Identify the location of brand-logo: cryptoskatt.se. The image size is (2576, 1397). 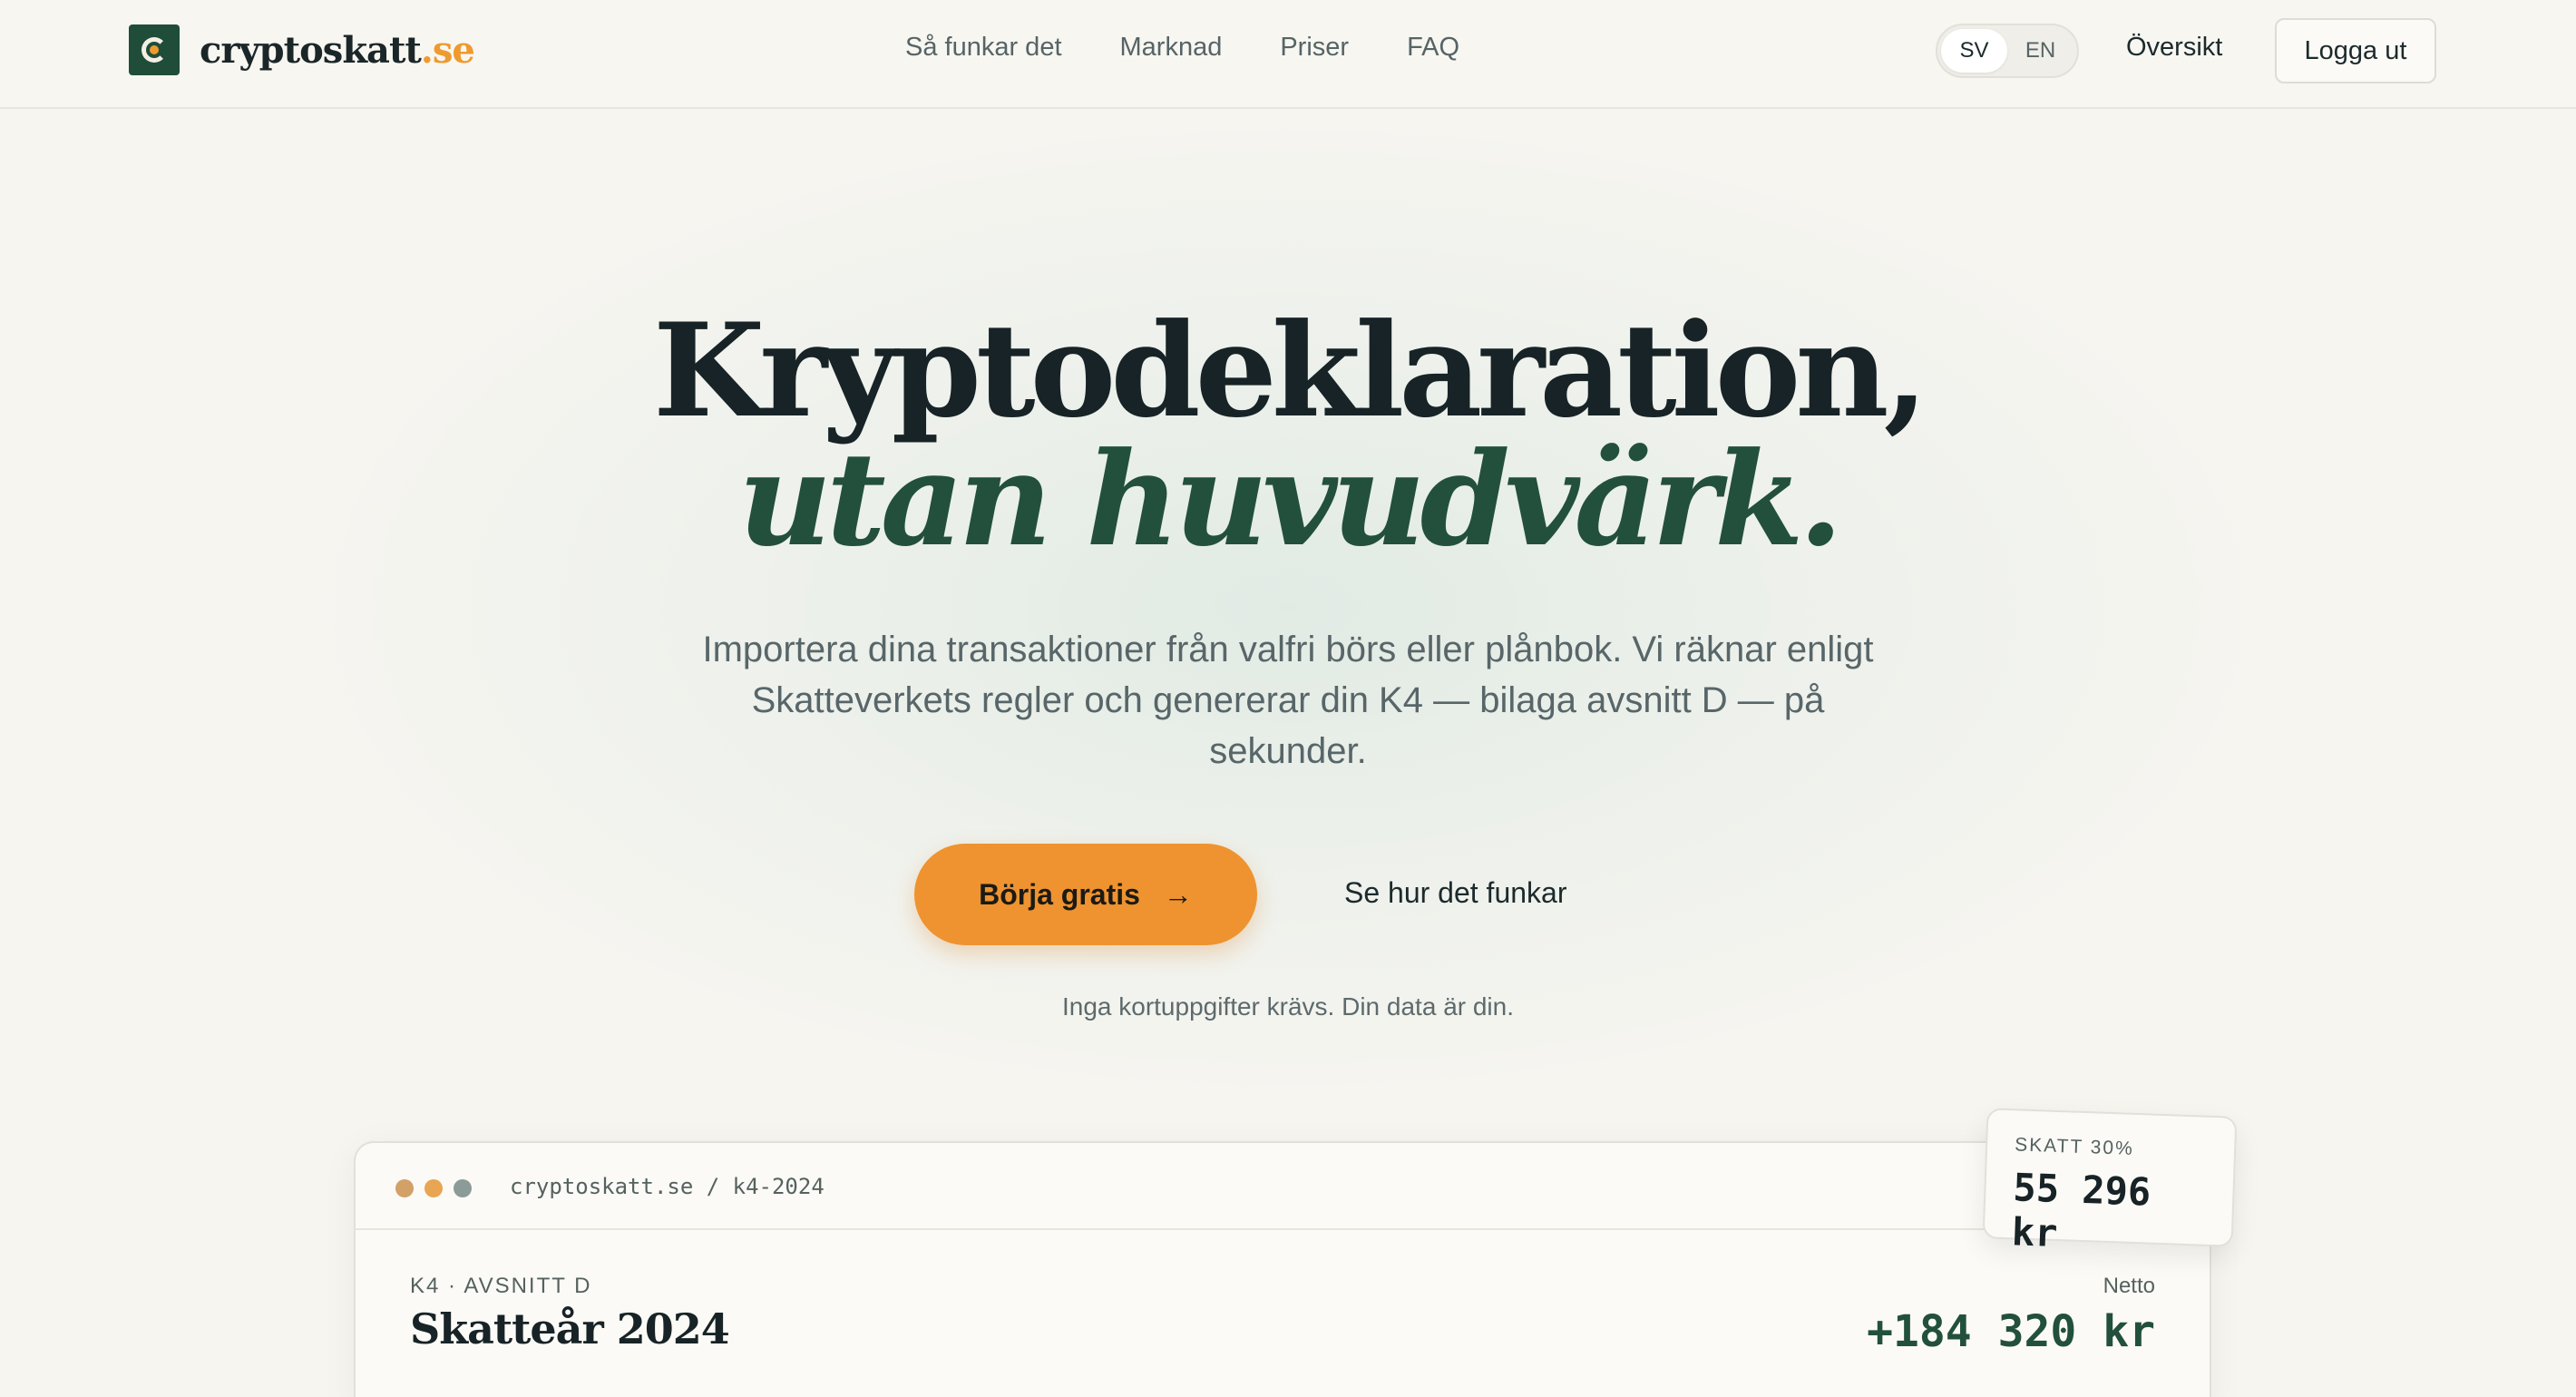
(302, 50).